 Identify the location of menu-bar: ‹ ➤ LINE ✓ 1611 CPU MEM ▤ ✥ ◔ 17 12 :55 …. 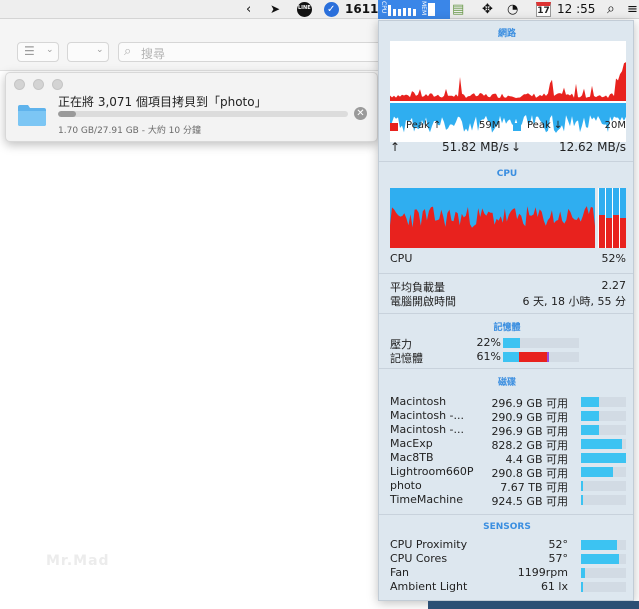
(319, 9).